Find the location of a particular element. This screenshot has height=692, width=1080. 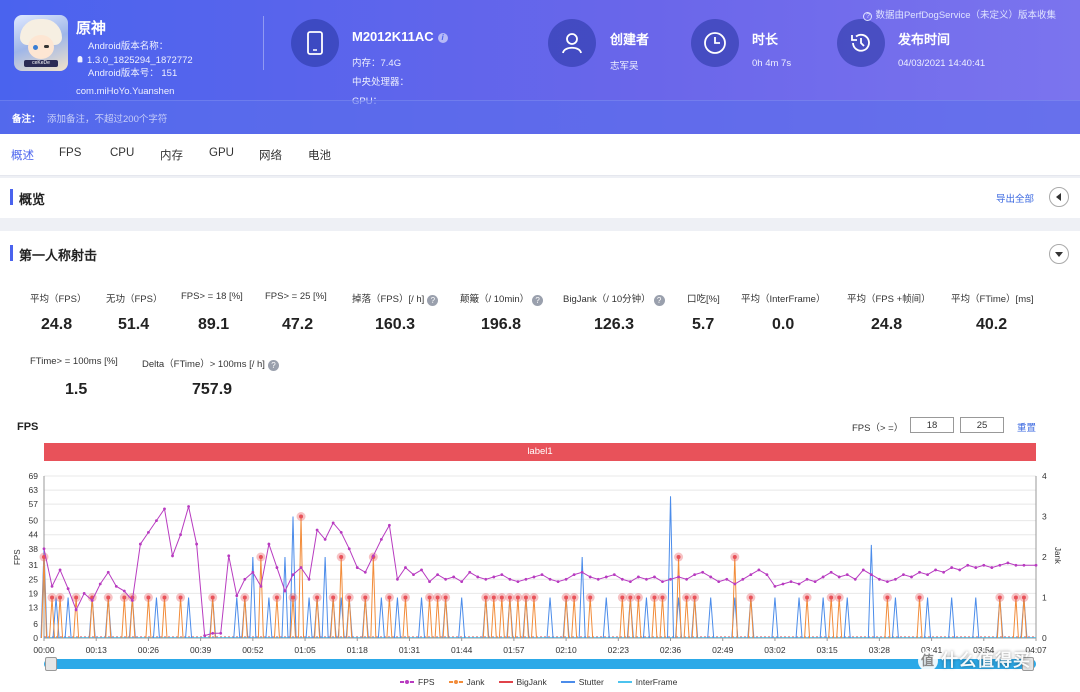

y2-tick-label: 0 is located at coordinates (1044, 638).